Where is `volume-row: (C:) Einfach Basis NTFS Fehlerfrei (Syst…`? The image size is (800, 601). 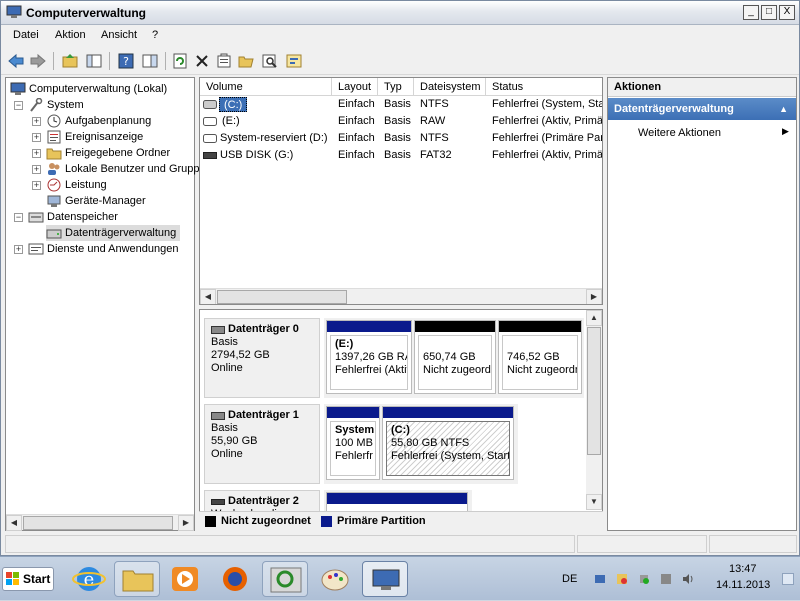
volume-row: (C:) Einfach Basis NTFS Fehlerfrei (Syst… is located at coordinates (401, 104).